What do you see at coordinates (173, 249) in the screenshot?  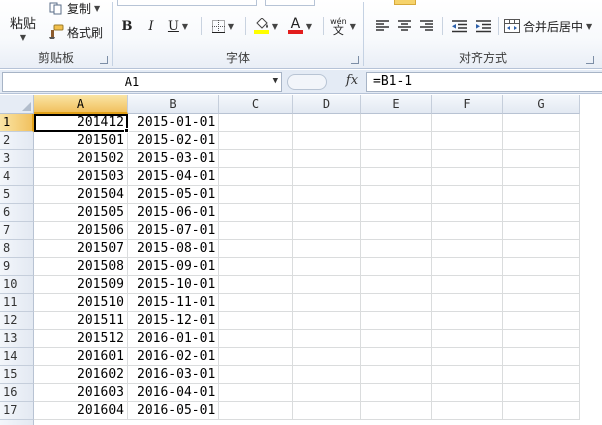 I see `cell-b: 2015-08-01` at bounding box center [173, 249].